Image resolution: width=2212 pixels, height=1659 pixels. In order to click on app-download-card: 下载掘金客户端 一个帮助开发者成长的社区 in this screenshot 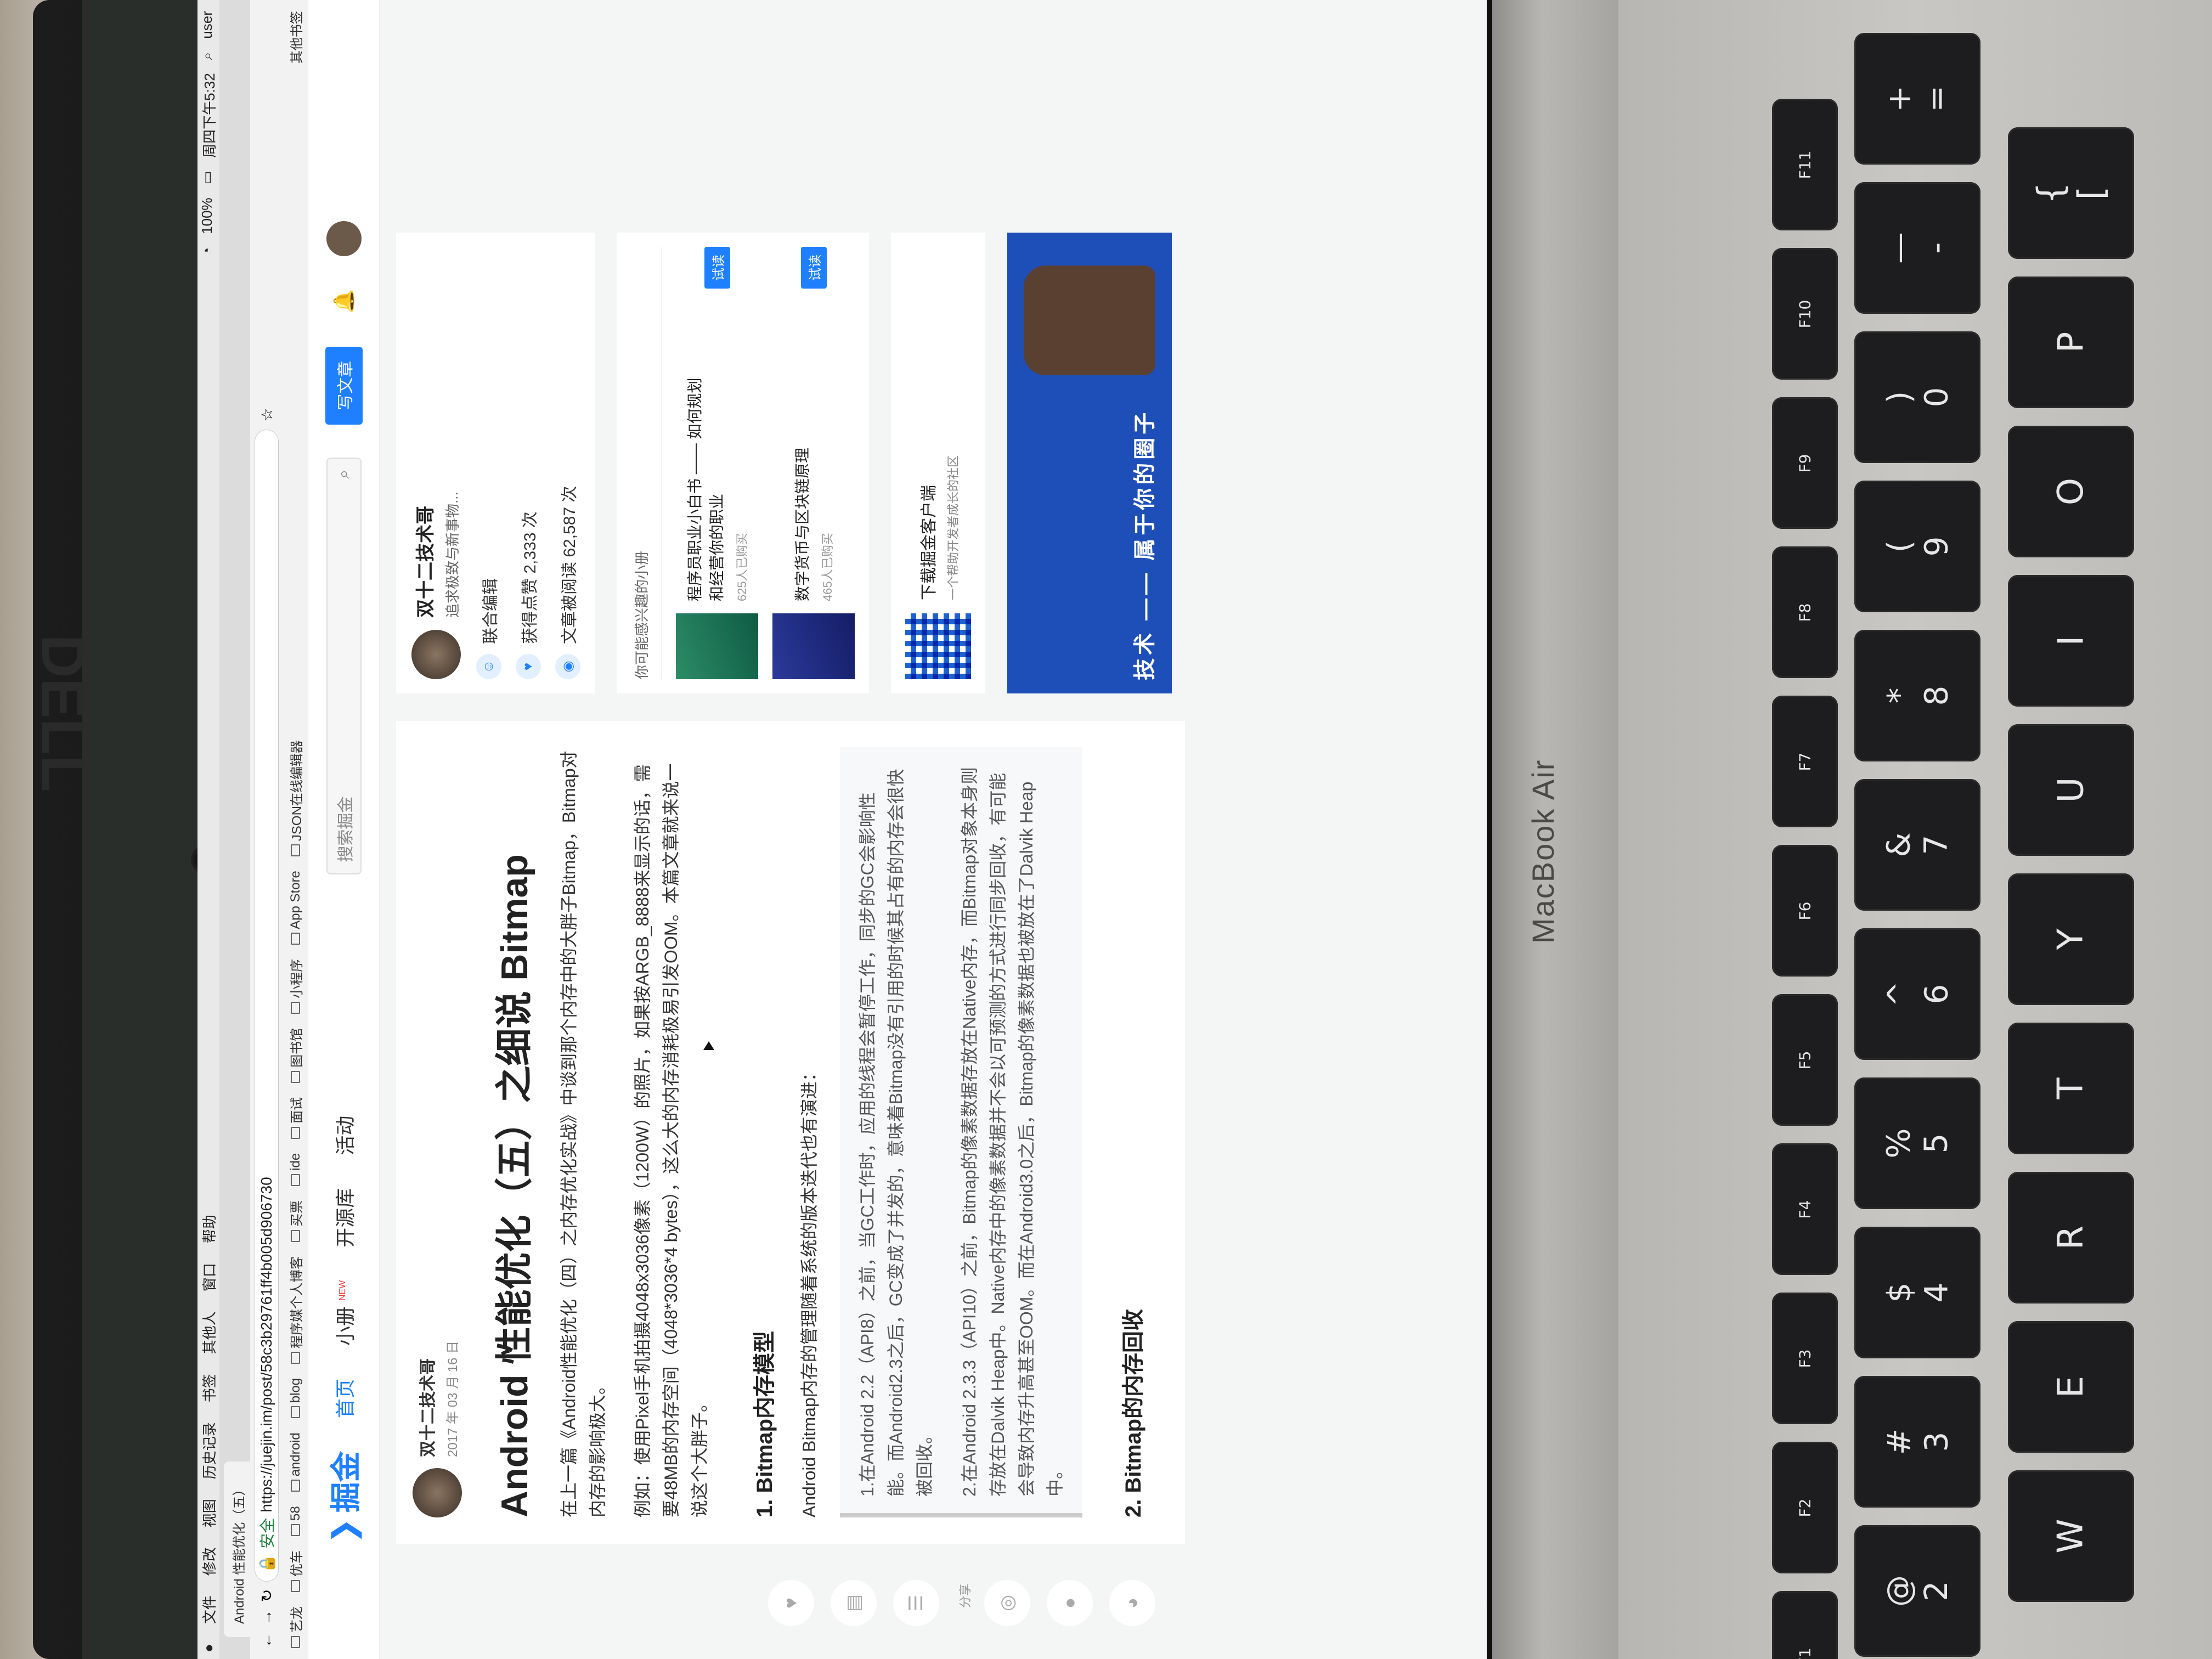, I will do `click(938, 463)`.